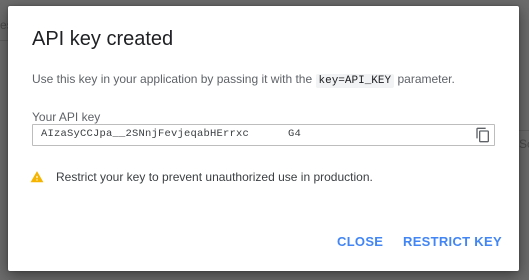  What do you see at coordinates (37, 177) in the screenshot?
I see `warning-icon` at bounding box center [37, 177].